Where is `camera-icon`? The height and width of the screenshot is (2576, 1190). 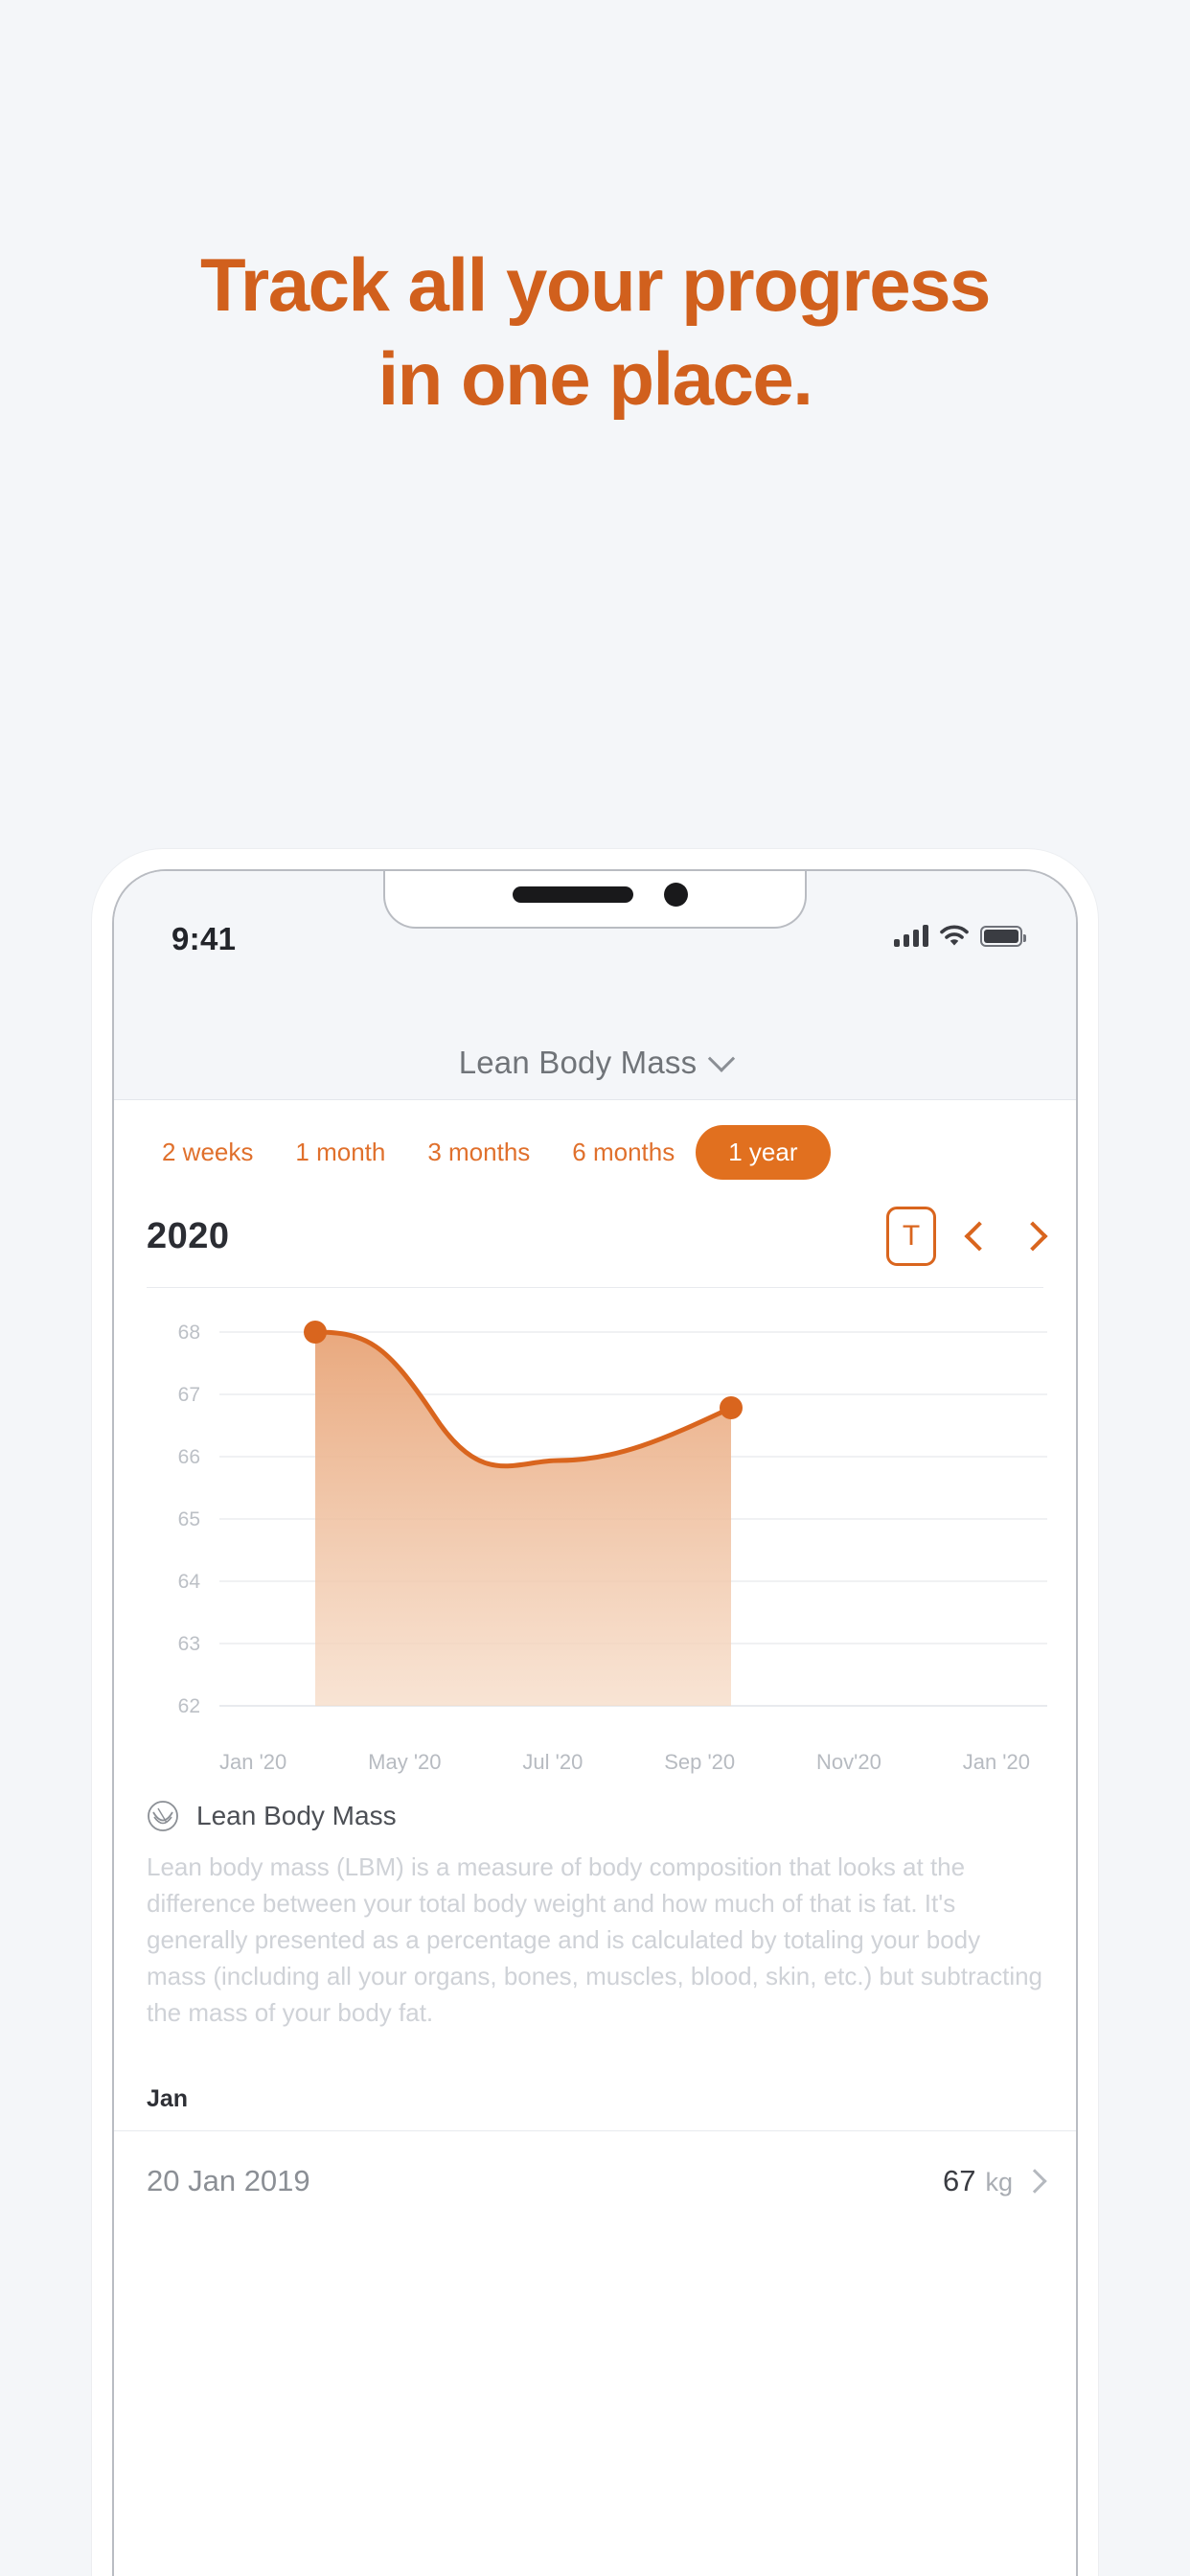 camera-icon is located at coordinates (676, 895).